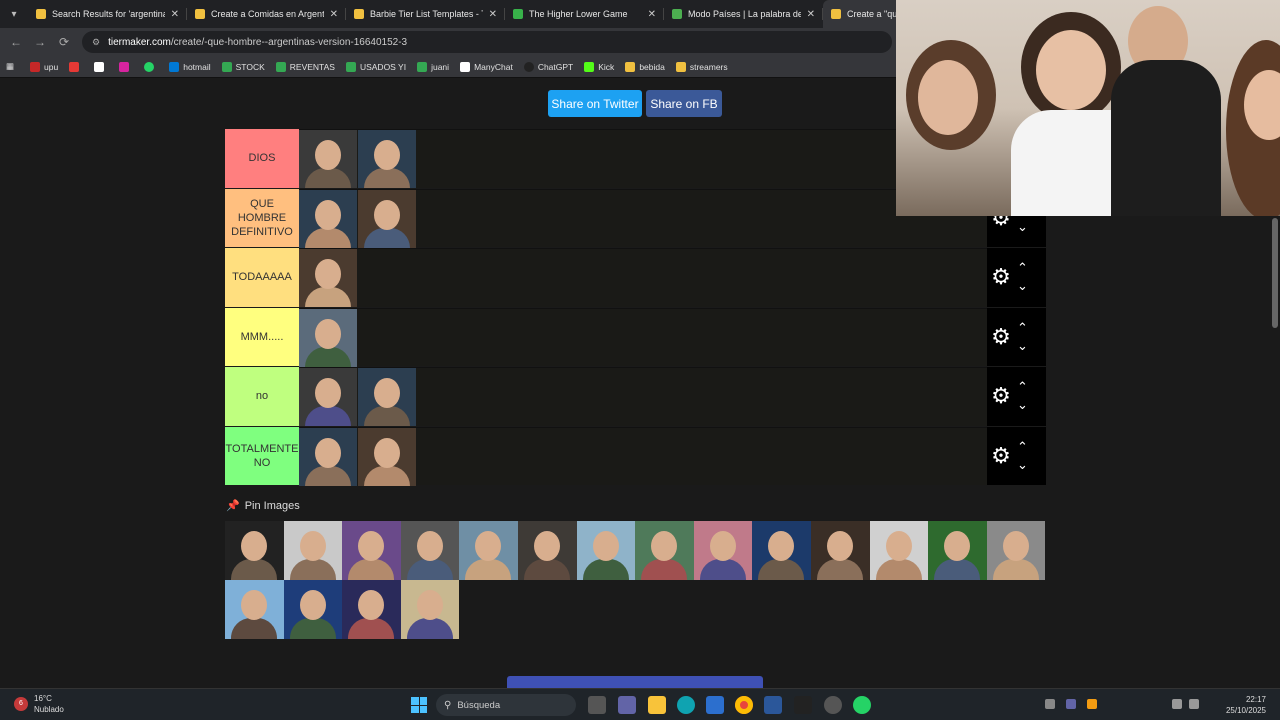 The height and width of the screenshot is (720, 1280). Describe the element at coordinates (44, 66) in the screenshot. I see `bookmark-upu: upu` at that location.